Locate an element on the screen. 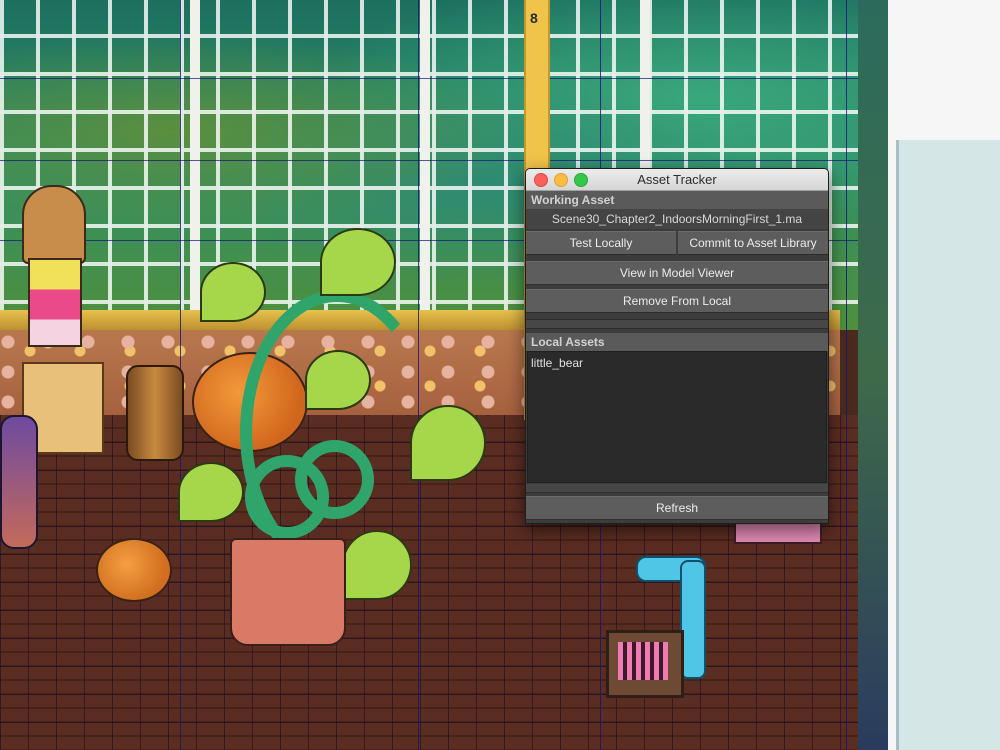  wall-panel is located at coordinates (948, 445).